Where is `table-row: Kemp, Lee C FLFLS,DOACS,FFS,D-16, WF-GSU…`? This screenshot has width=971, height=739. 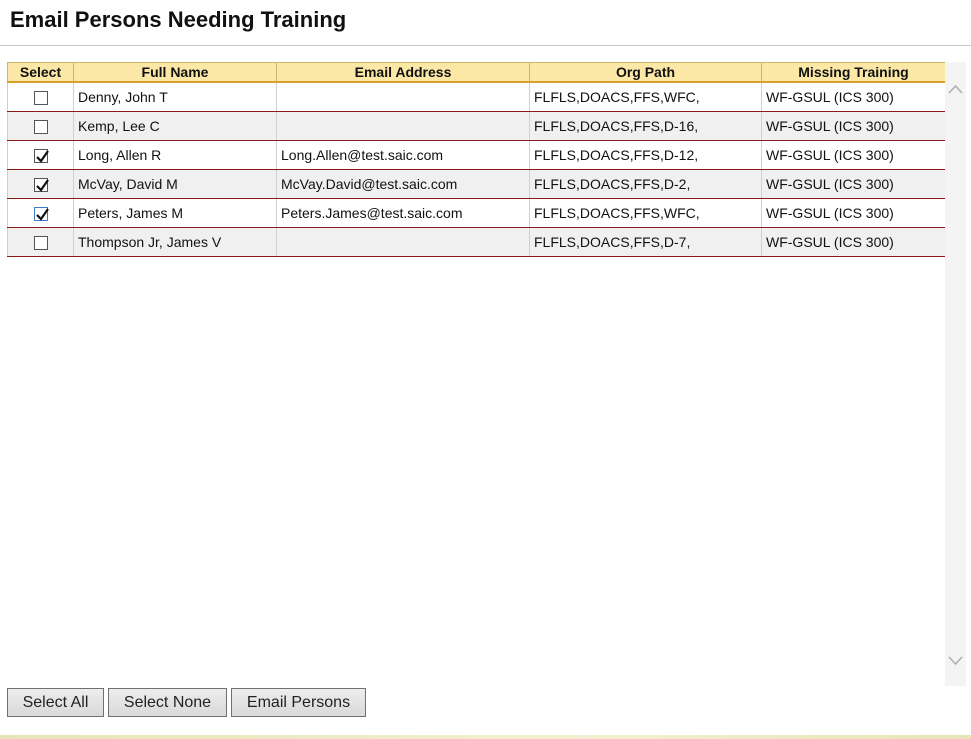 table-row: Kemp, Lee C FLFLS,DOACS,FFS,D-16, WF-GSU… is located at coordinates (476, 126).